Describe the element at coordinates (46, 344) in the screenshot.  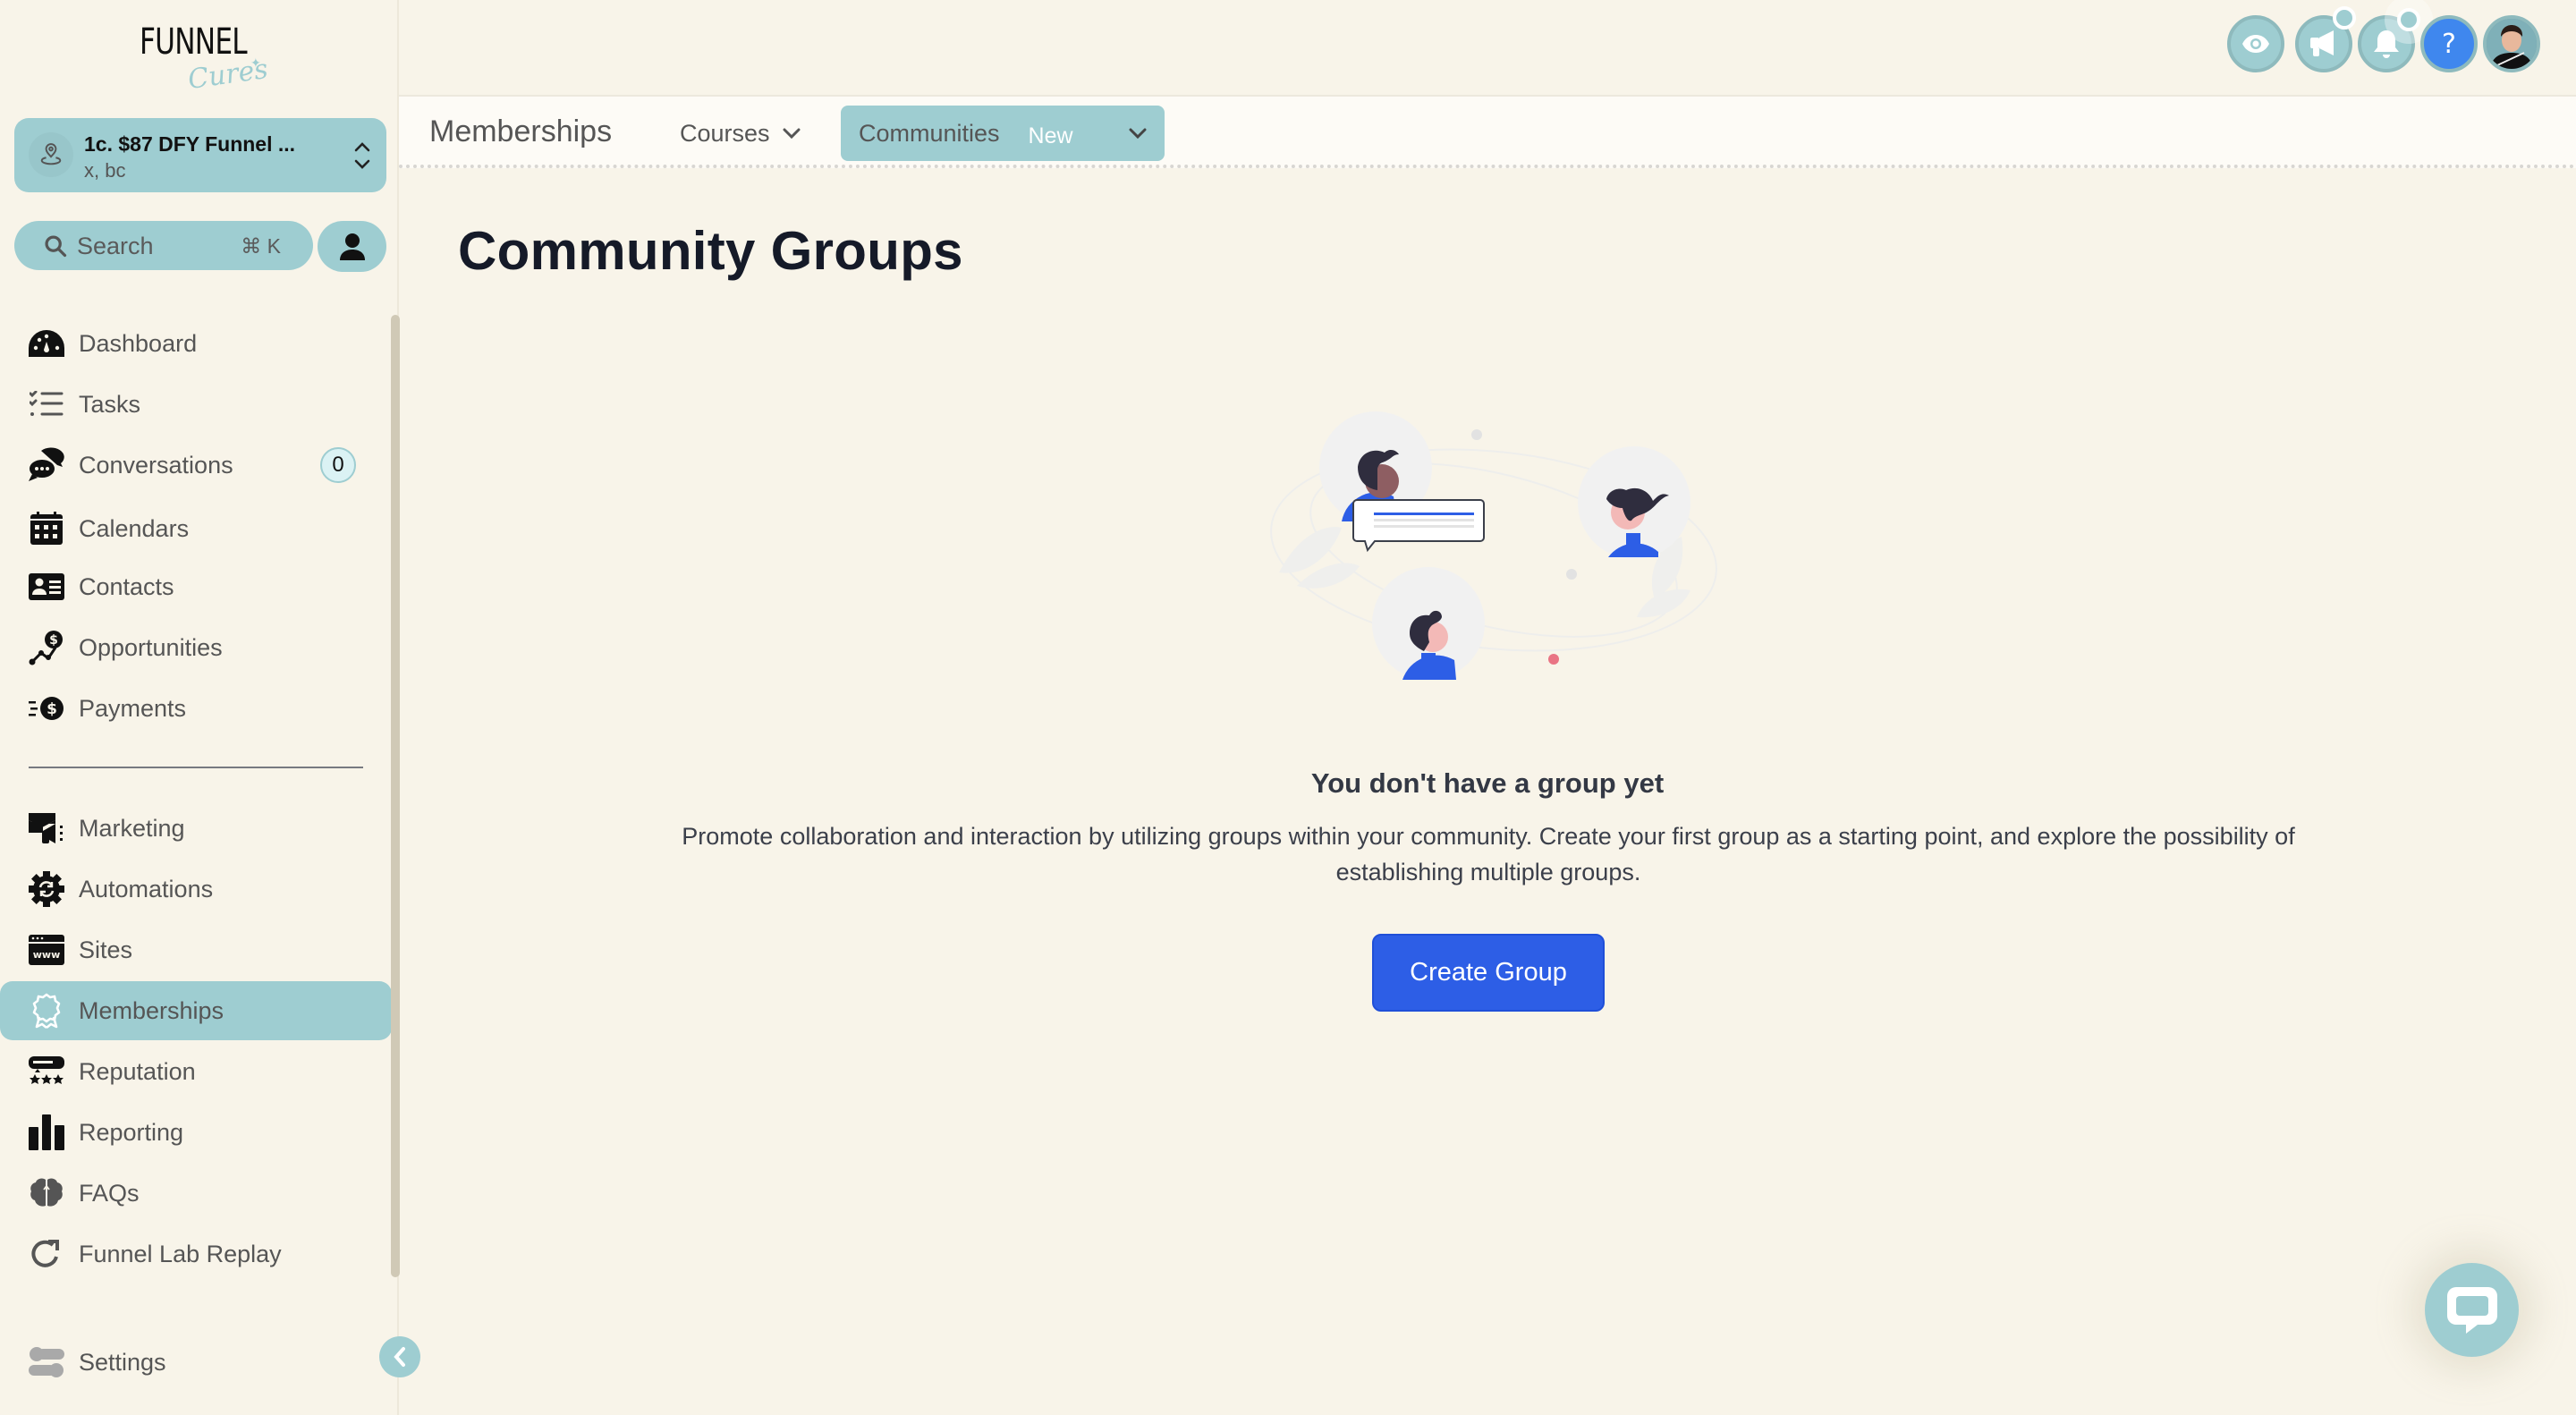
I see `dashboard-icon` at that location.